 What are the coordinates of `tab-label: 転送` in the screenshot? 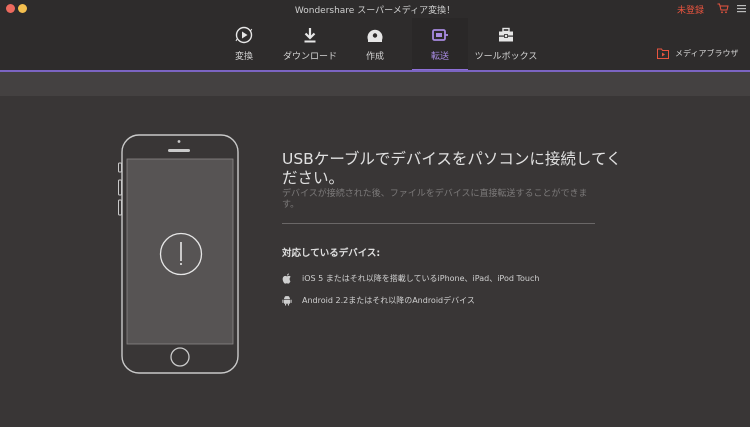 It's located at (439, 57).